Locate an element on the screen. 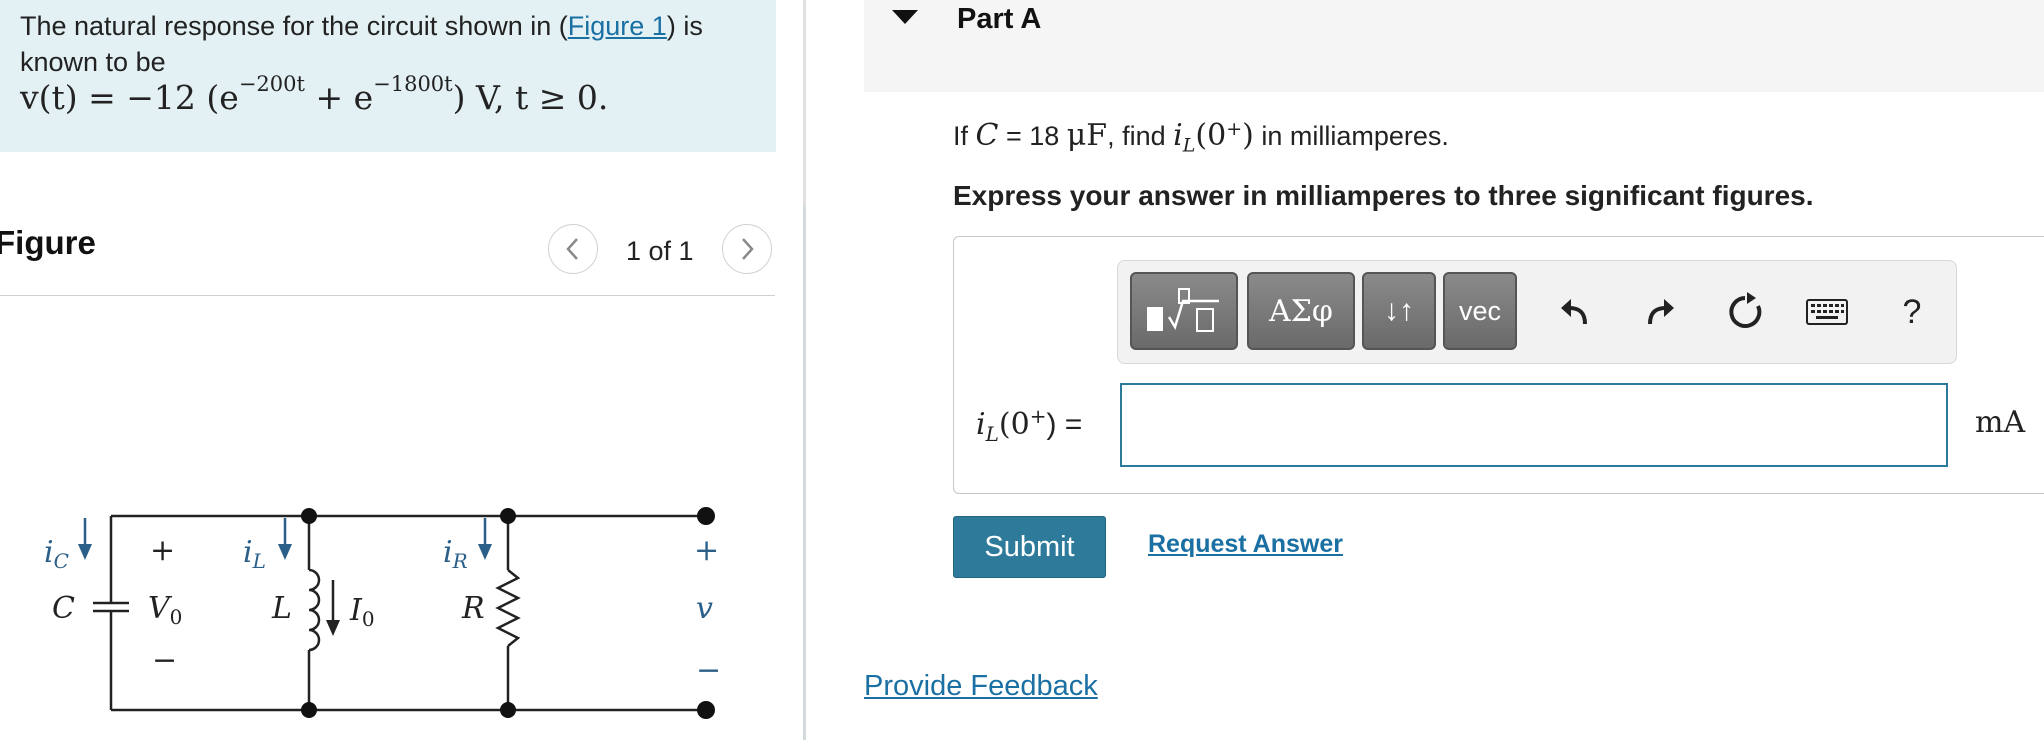 Image resolution: width=2044 pixels, height=740 pixels. circuit-diagram: iC C + V0 − iL L I0 iR R + v − is located at coordinates (382, 613).